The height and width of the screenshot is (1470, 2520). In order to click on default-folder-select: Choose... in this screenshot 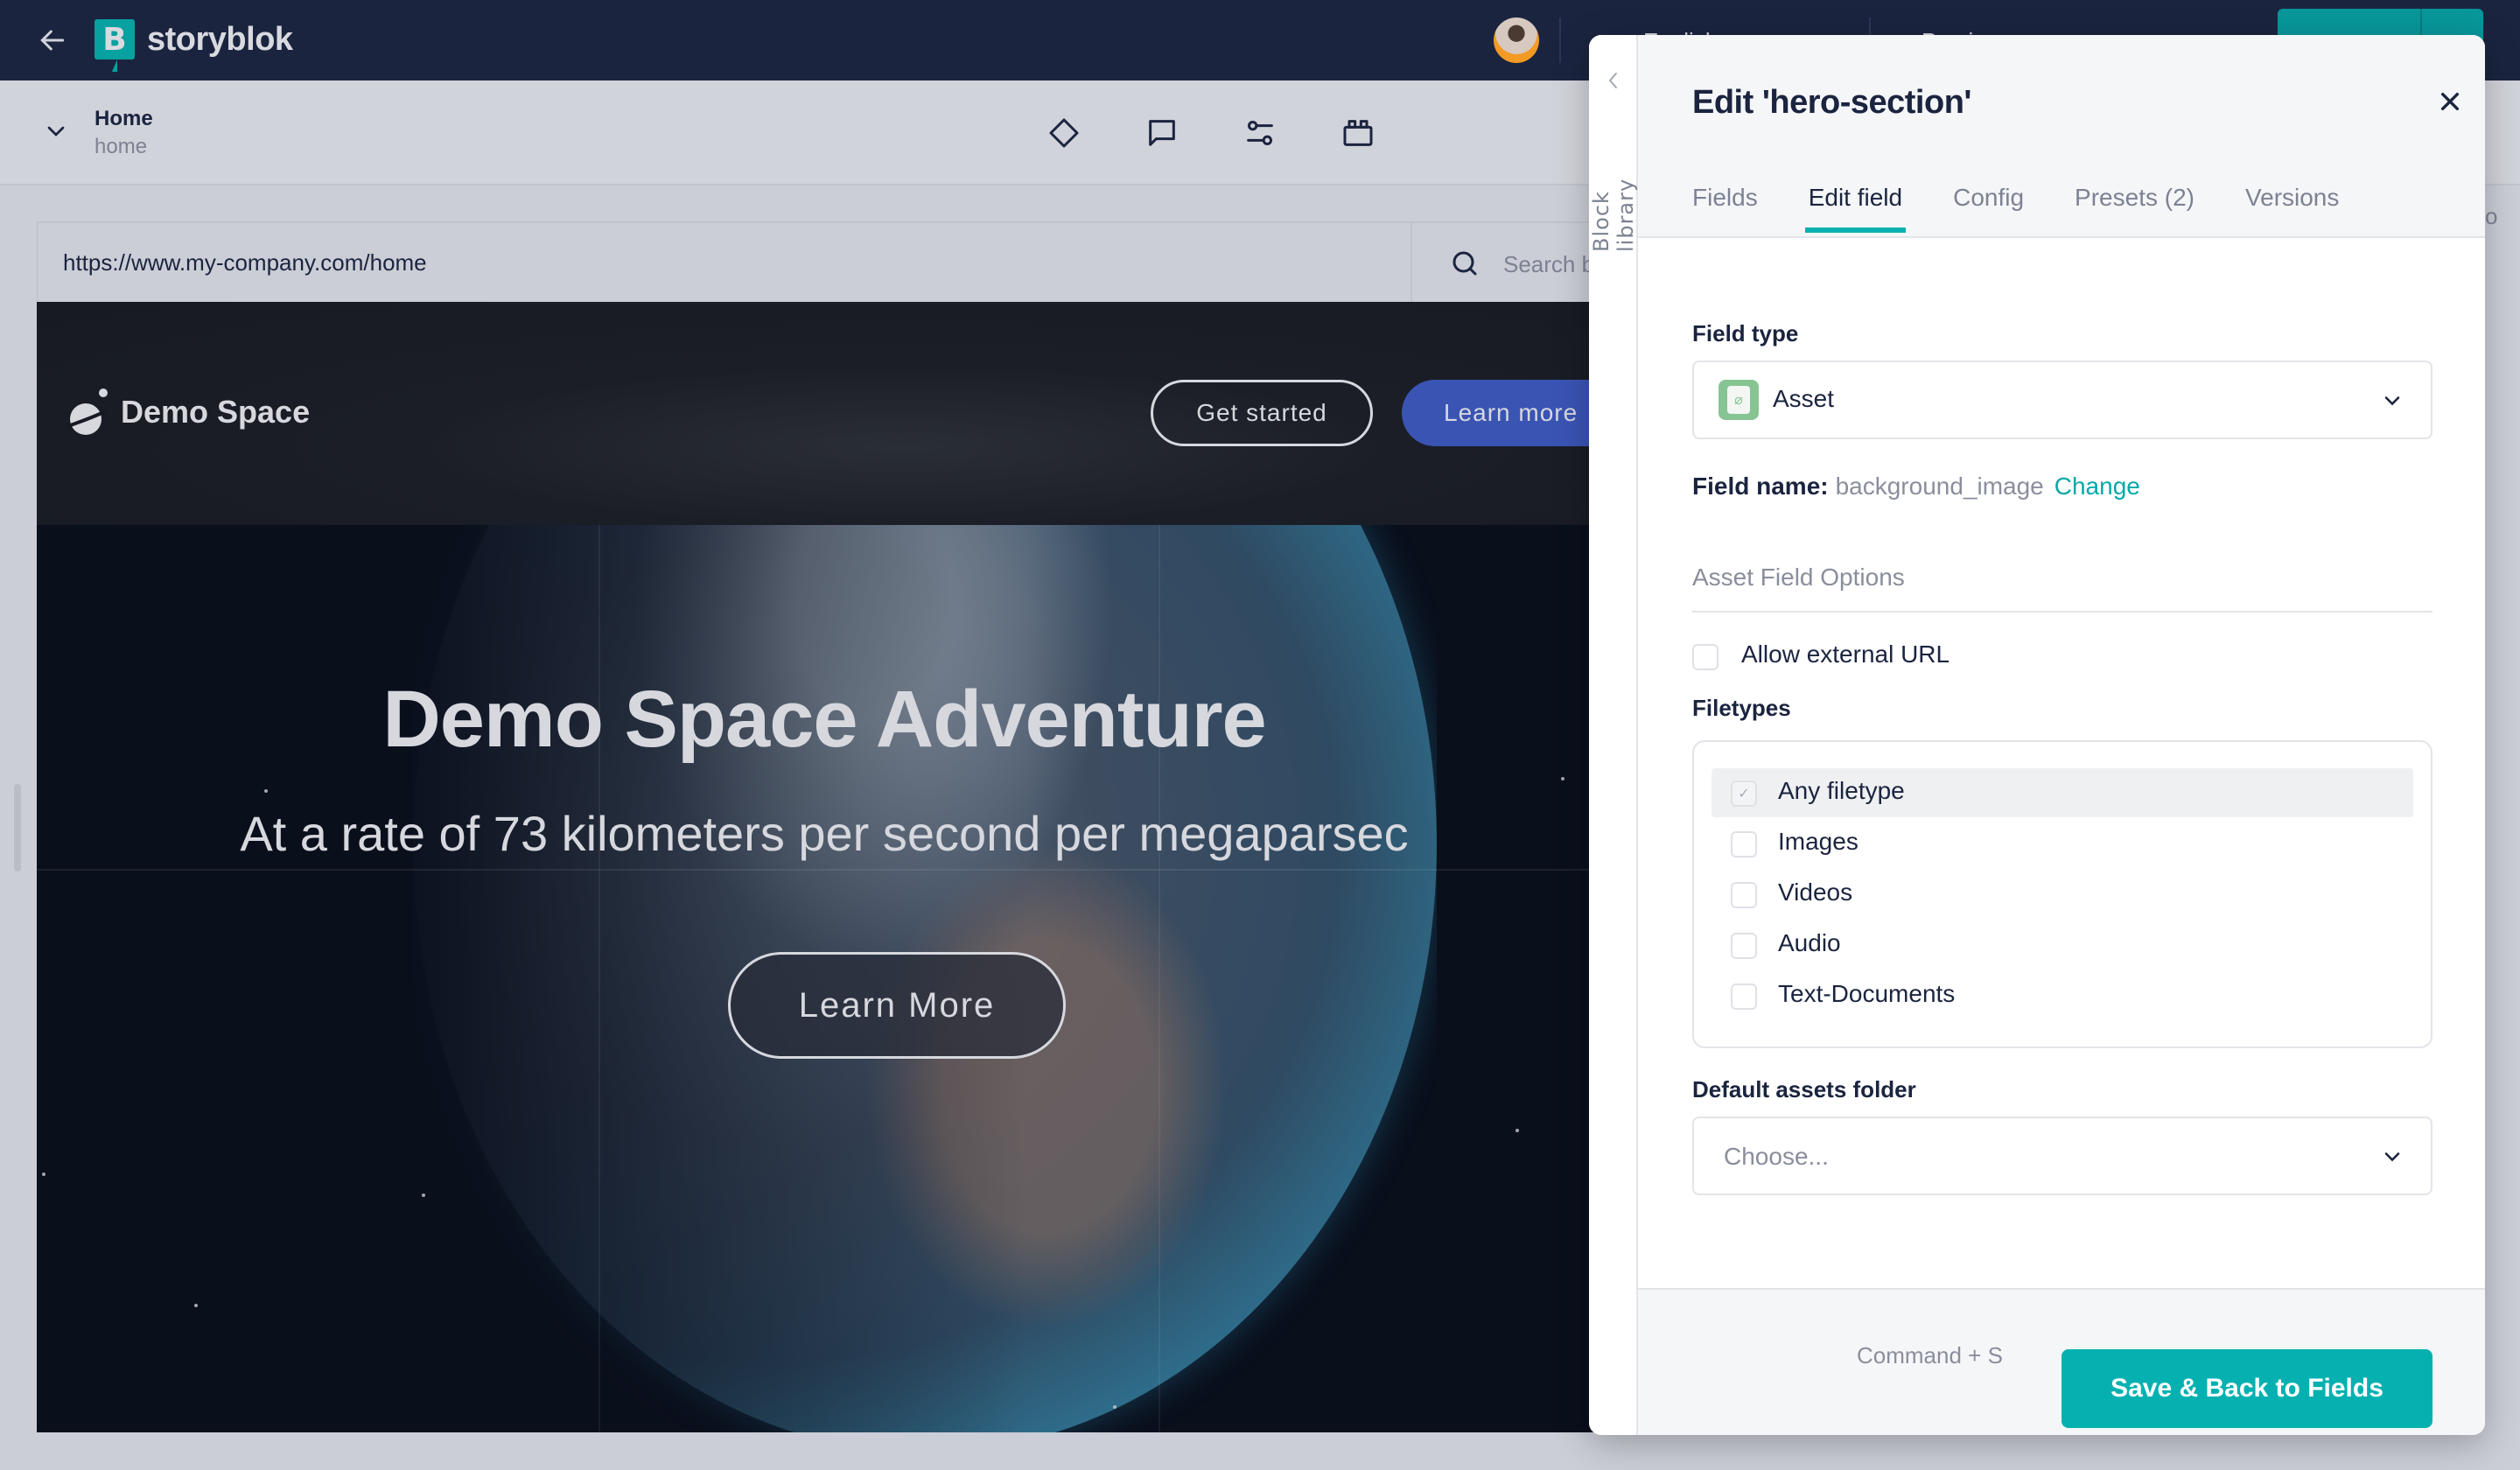, I will do `click(2062, 1155)`.